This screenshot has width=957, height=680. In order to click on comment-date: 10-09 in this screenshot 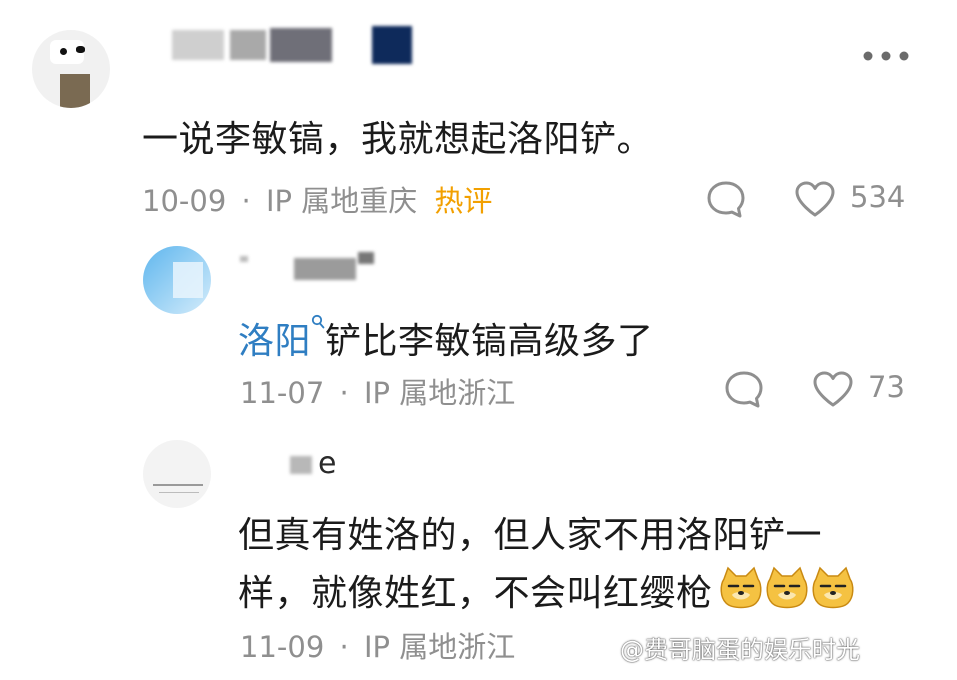, I will do `click(184, 201)`.